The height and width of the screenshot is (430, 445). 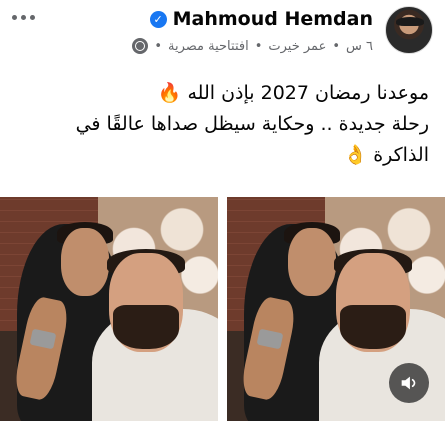 What do you see at coordinates (297, 46) in the screenshot?
I see `post-location: عمر خيرت` at bounding box center [297, 46].